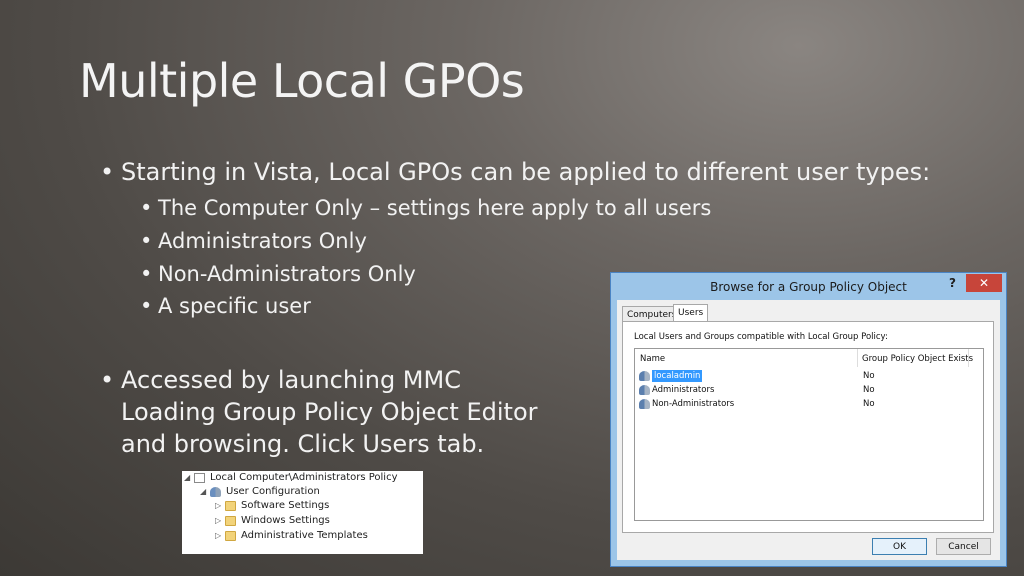 The image size is (1024, 576). I want to click on column-header-name: Name, so click(652, 359).